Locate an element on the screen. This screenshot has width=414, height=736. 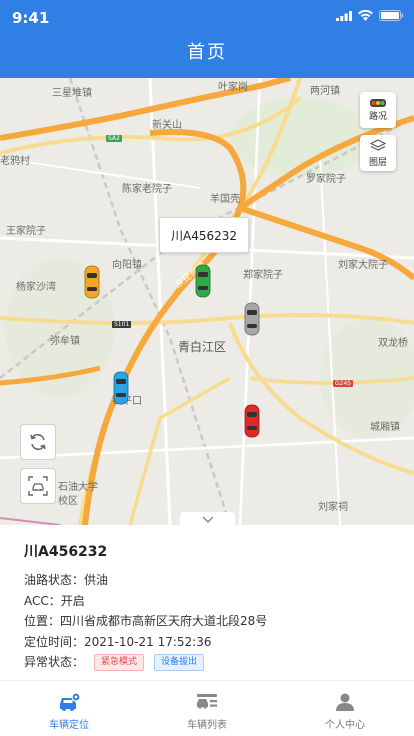
place-label: 青白江区 is located at coordinates (202, 347).